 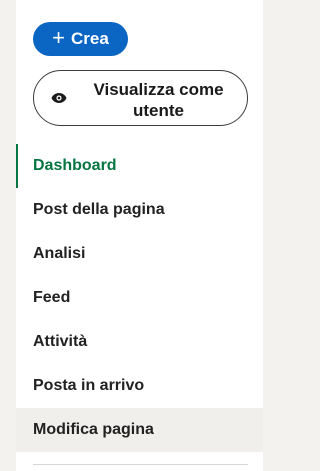 I want to click on nav-item-inbox: Posta in arrivo, so click(x=139, y=386).